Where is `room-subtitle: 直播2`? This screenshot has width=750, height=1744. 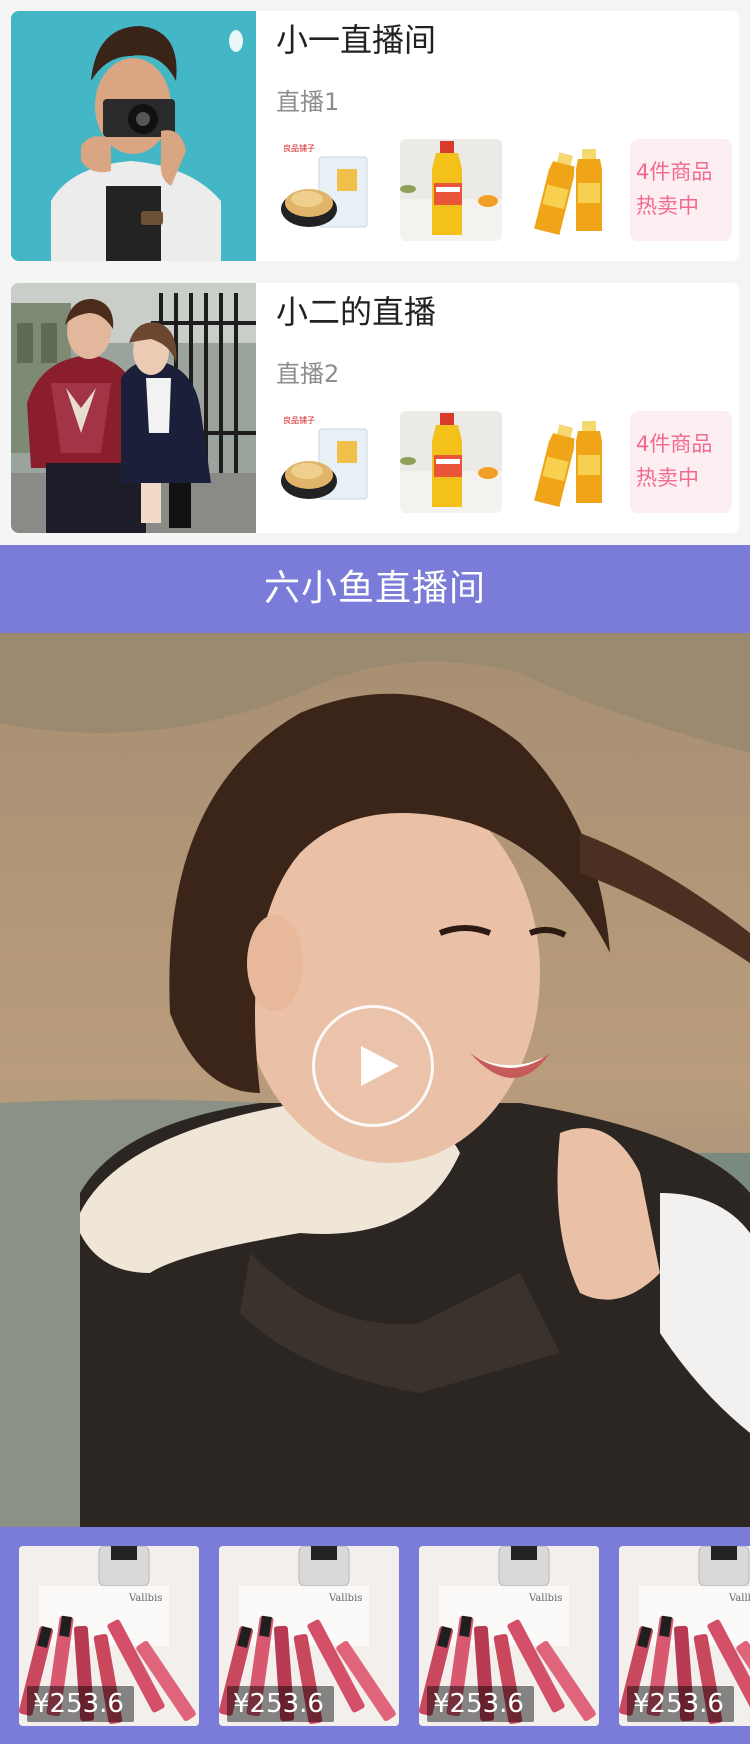
room-subtitle: 直播2 is located at coordinates (308, 374).